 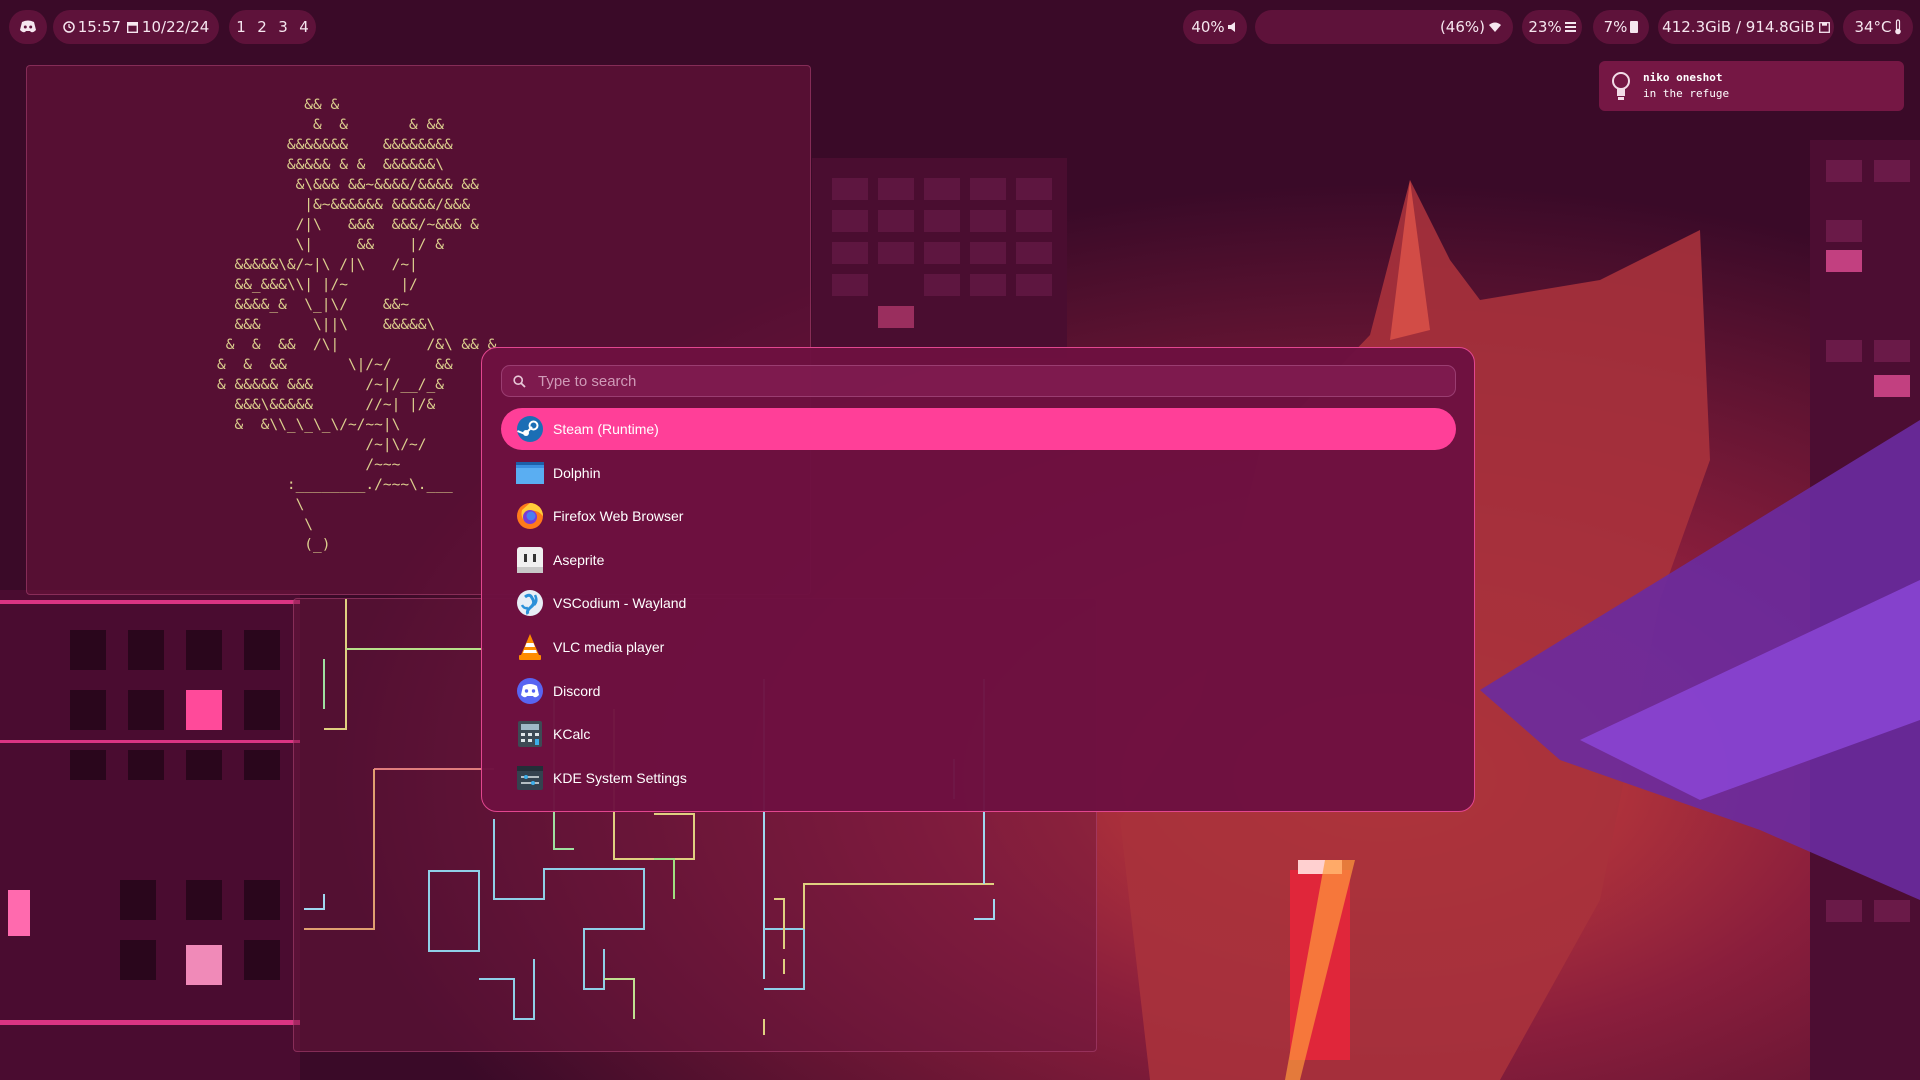 I want to click on clock-icon, so click(x=68, y=27).